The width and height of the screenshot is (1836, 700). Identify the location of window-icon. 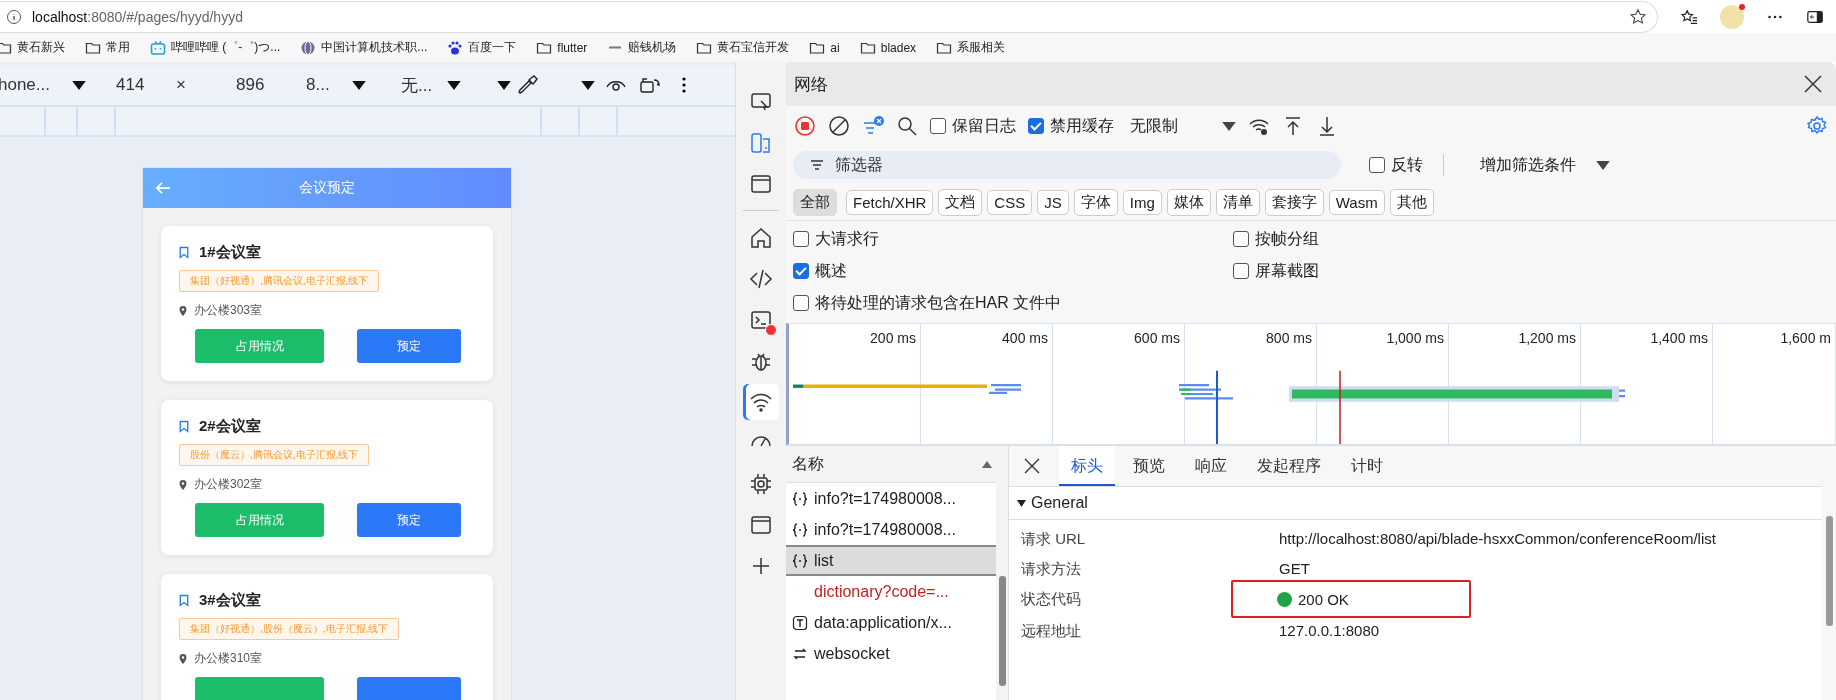
(761, 525).